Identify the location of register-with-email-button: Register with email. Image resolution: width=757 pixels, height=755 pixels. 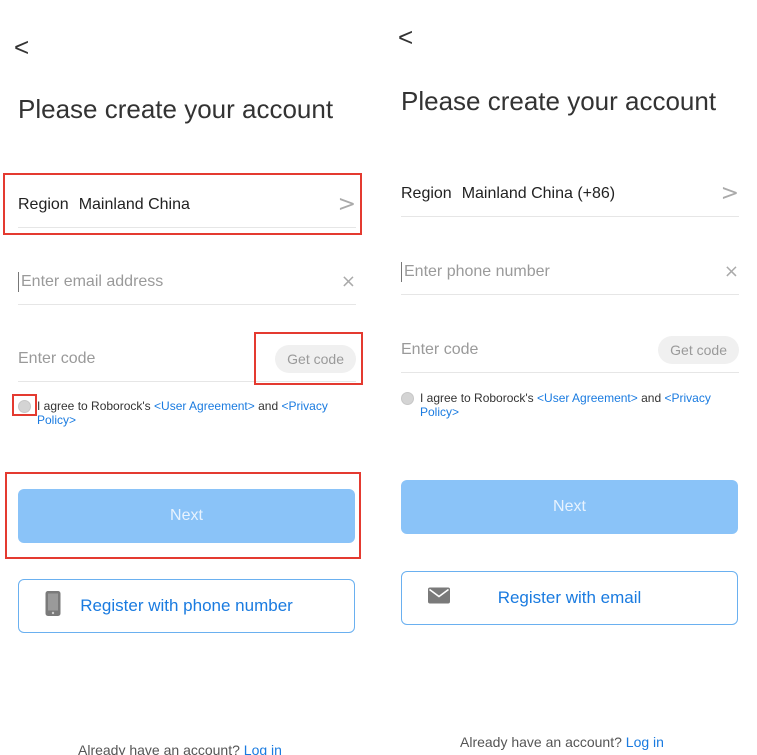
(569, 598).